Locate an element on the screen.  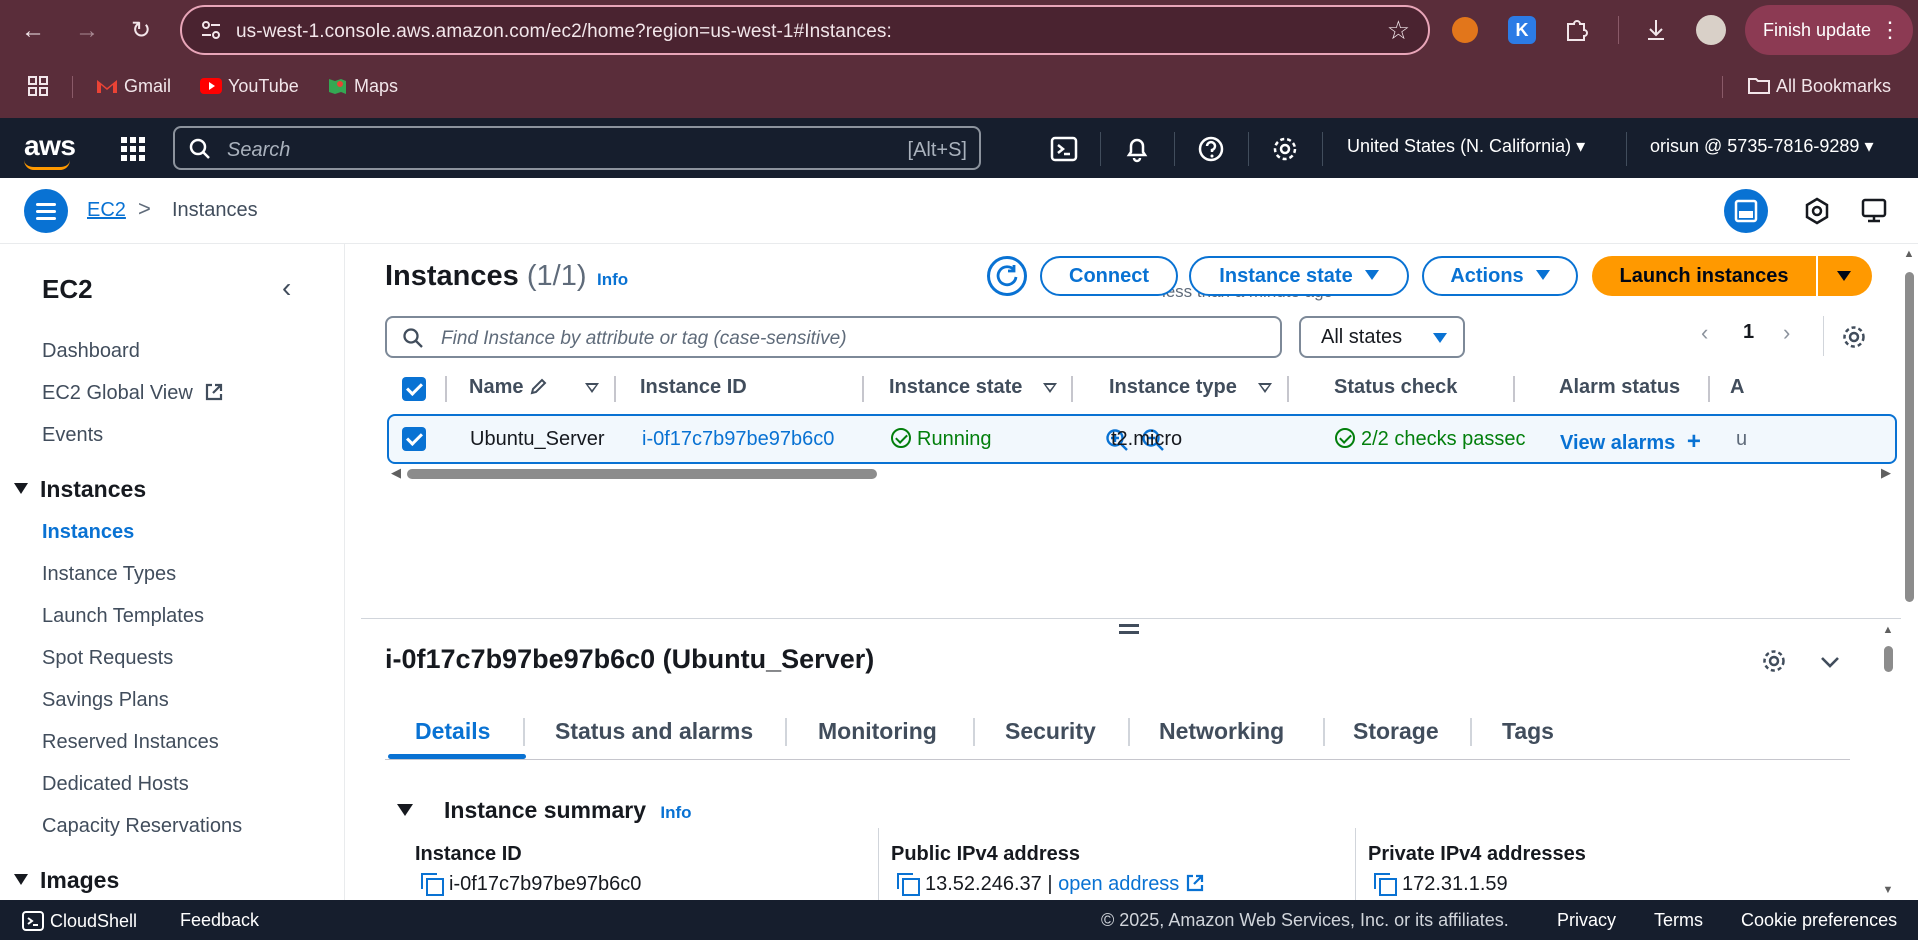
tab-storage: Storage is located at coordinates (1396, 731).